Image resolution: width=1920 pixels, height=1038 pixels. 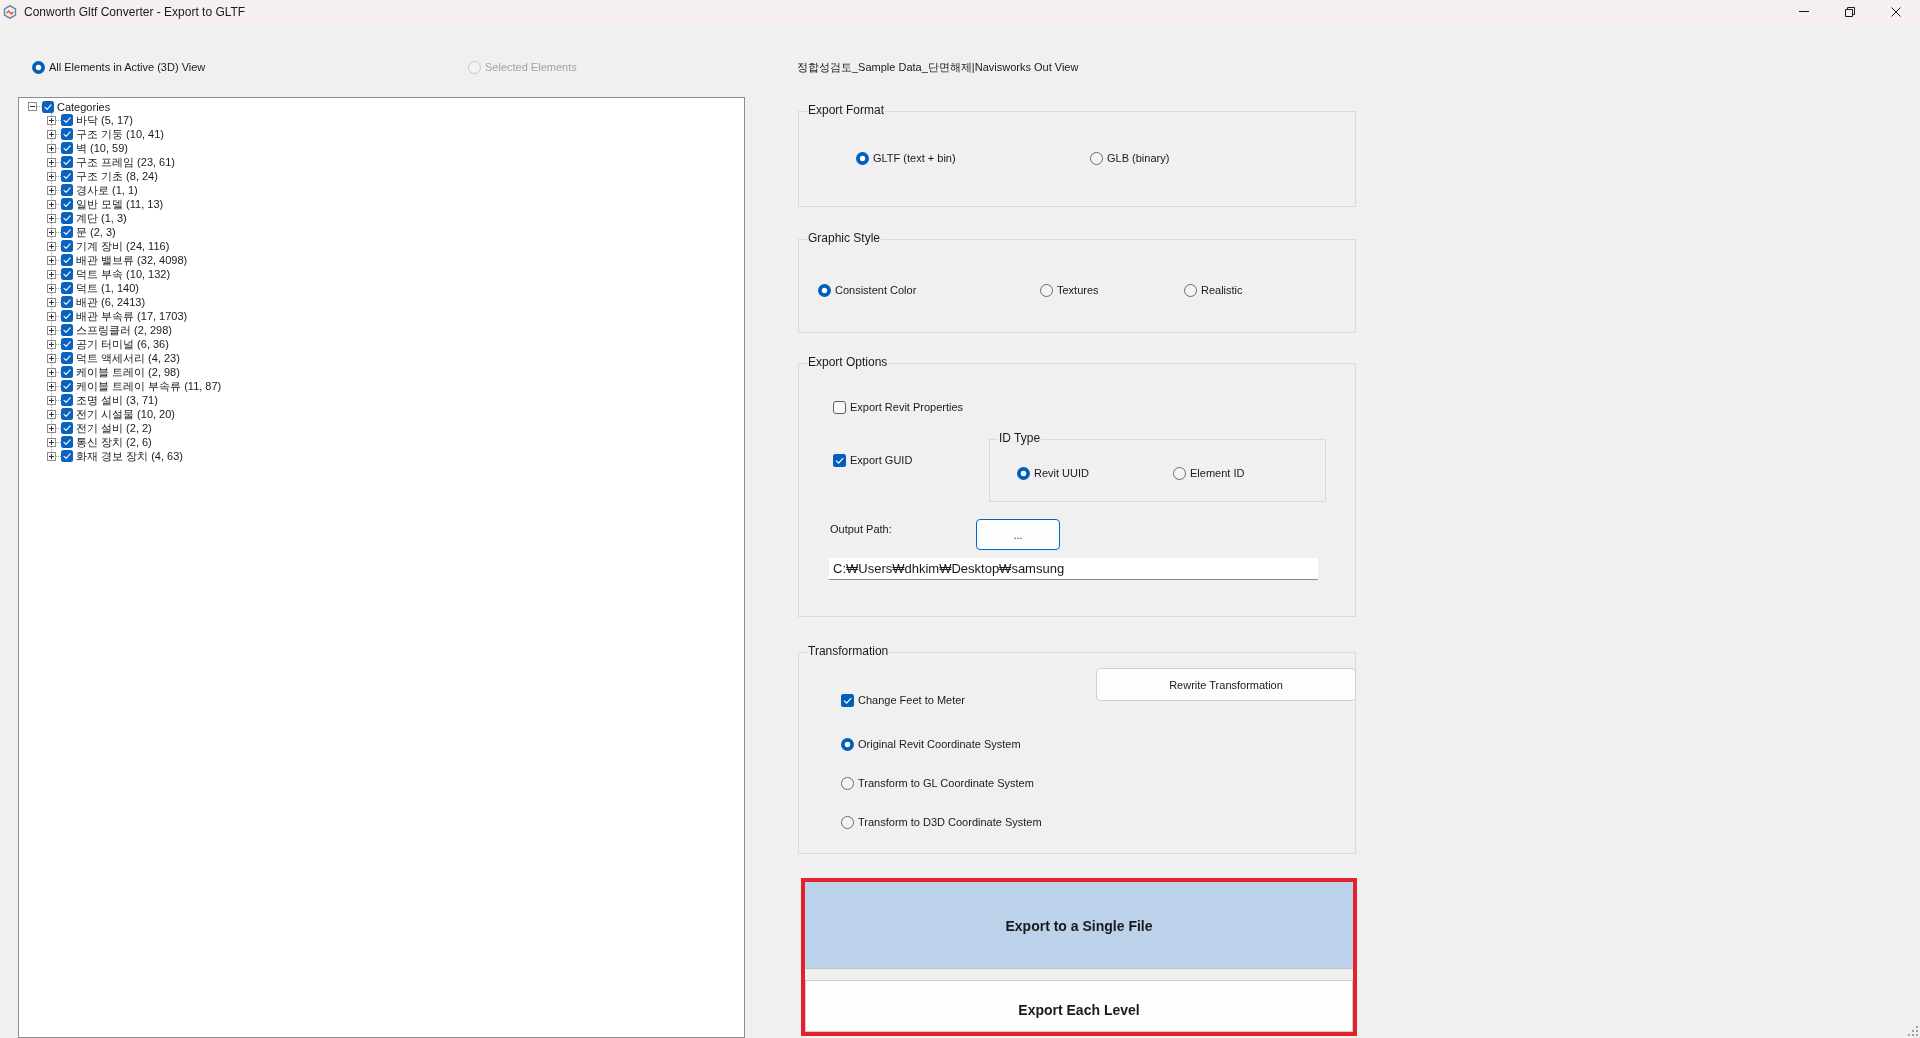 What do you see at coordinates (123, 246) in the screenshot?
I see `tree-item: 기계 장비 (24, 116)` at bounding box center [123, 246].